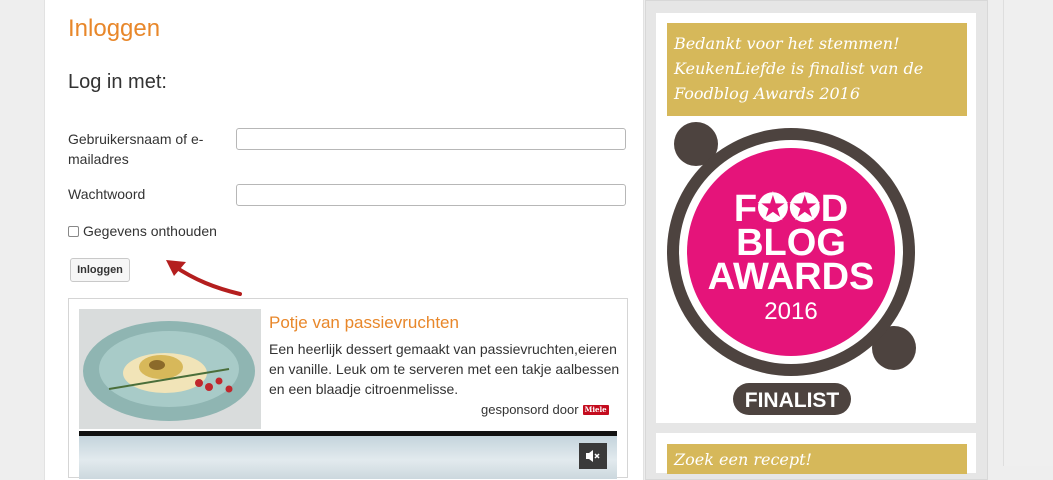 This screenshot has height=480, width=1053. What do you see at coordinates (1028, 233) in the screenshot?
I see `page-margin` at bounding box center [1028, 233].